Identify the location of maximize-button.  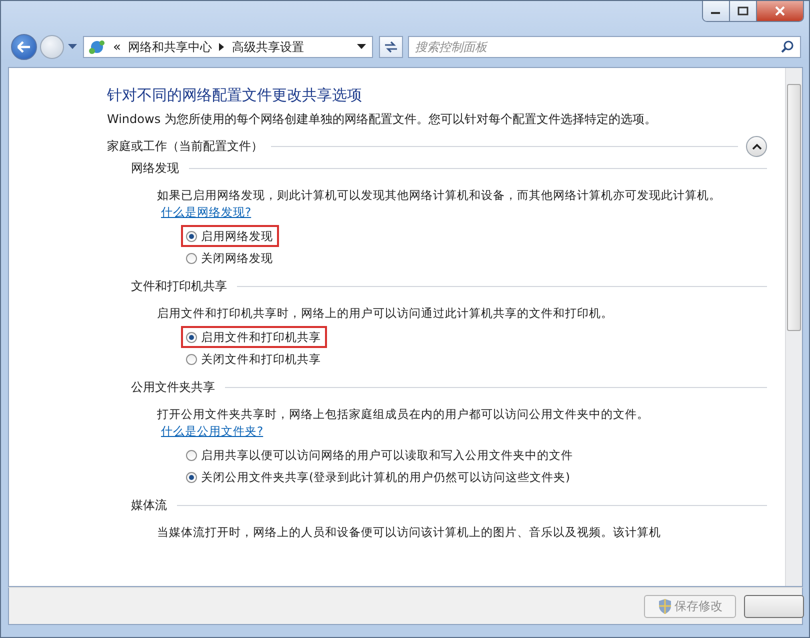
(743, 11).